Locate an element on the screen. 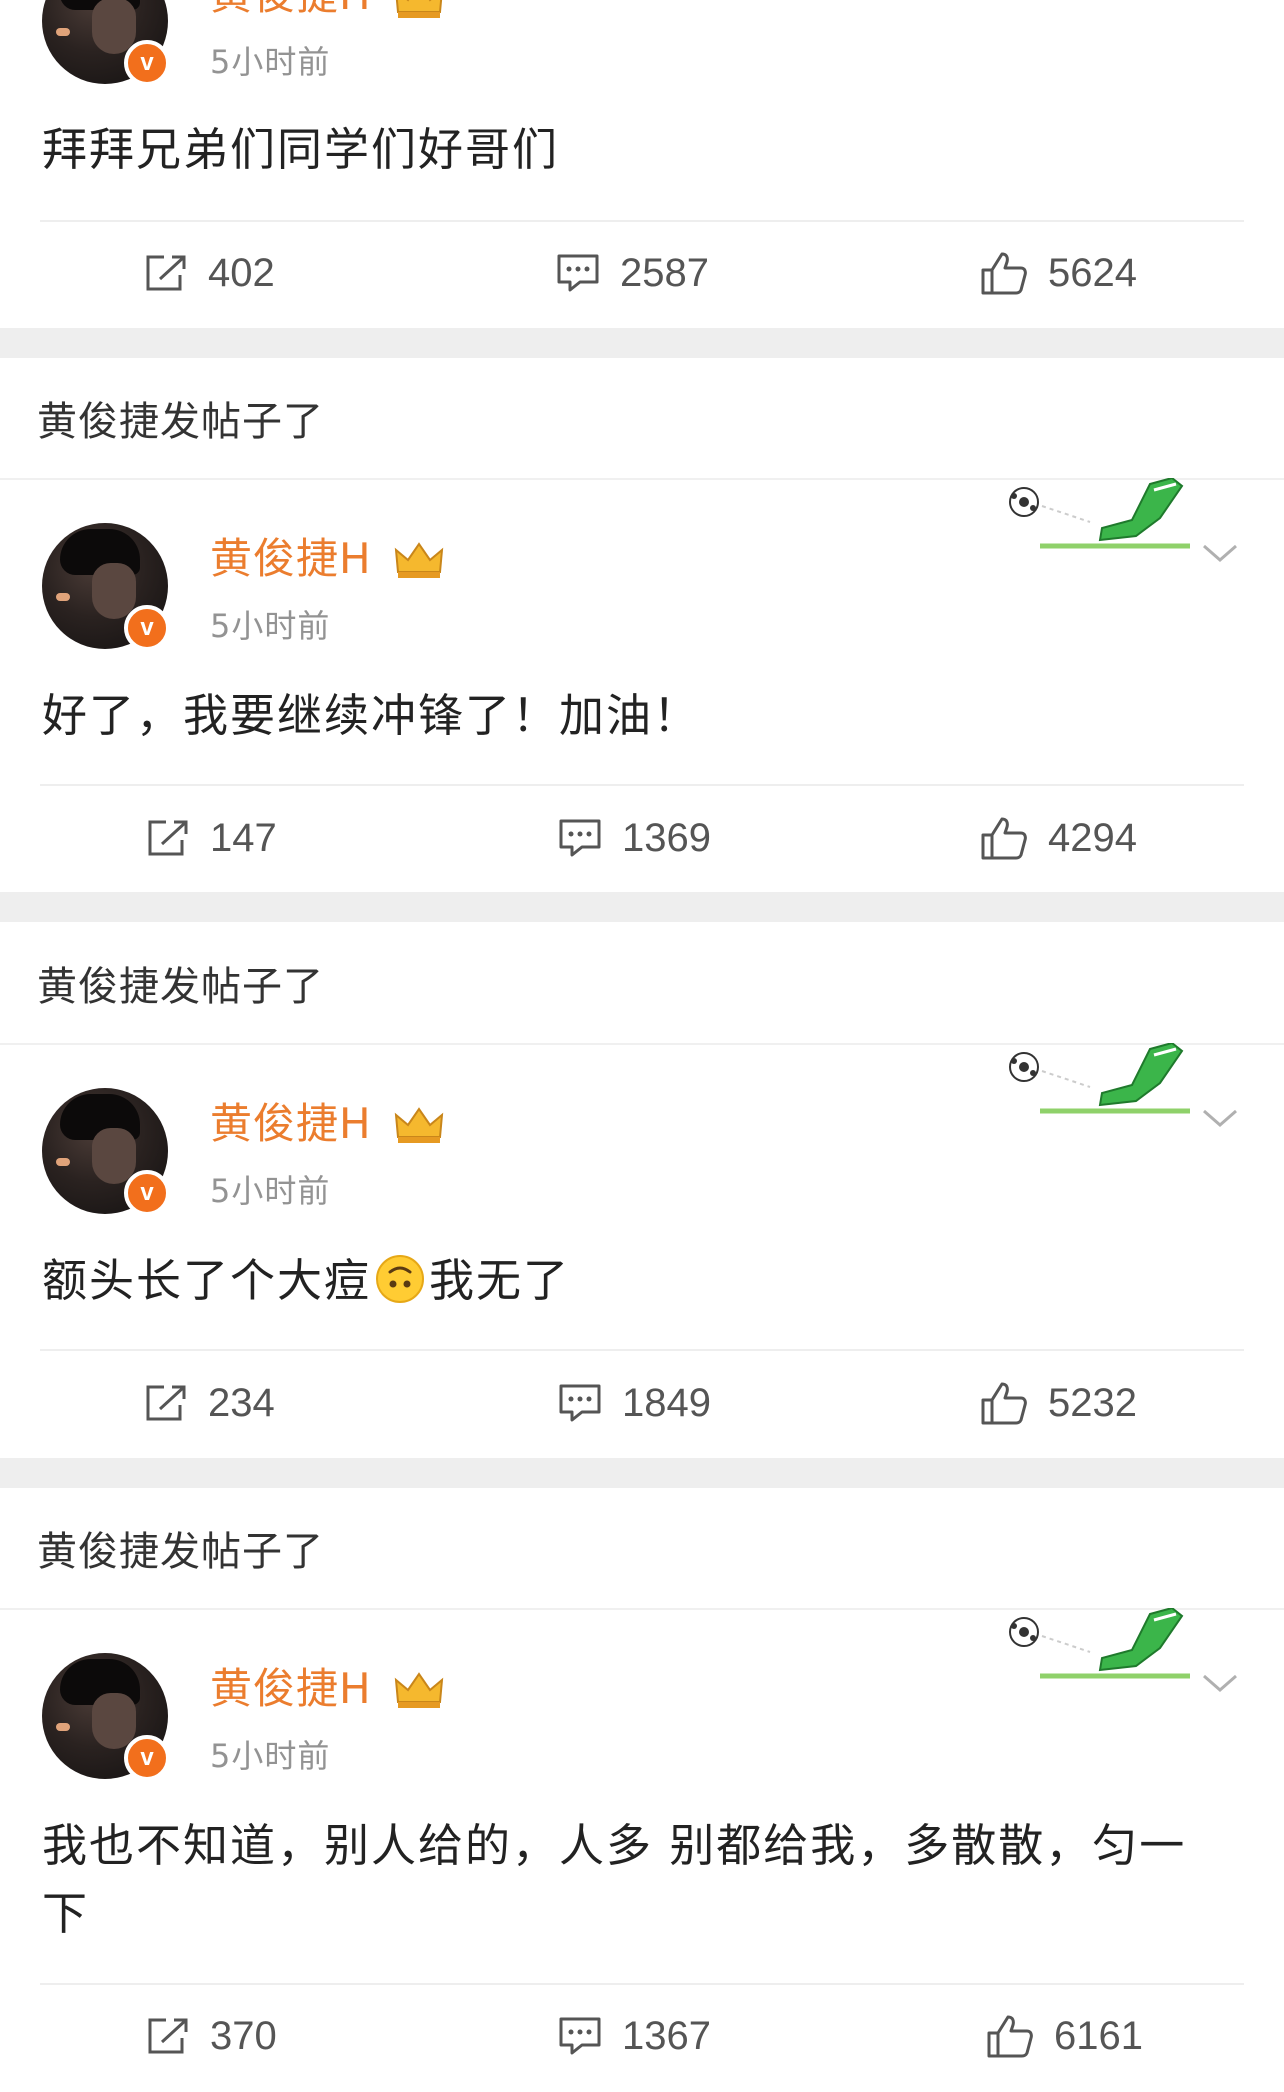  comment-button: 1849 is located at coordinates (634, 1403).